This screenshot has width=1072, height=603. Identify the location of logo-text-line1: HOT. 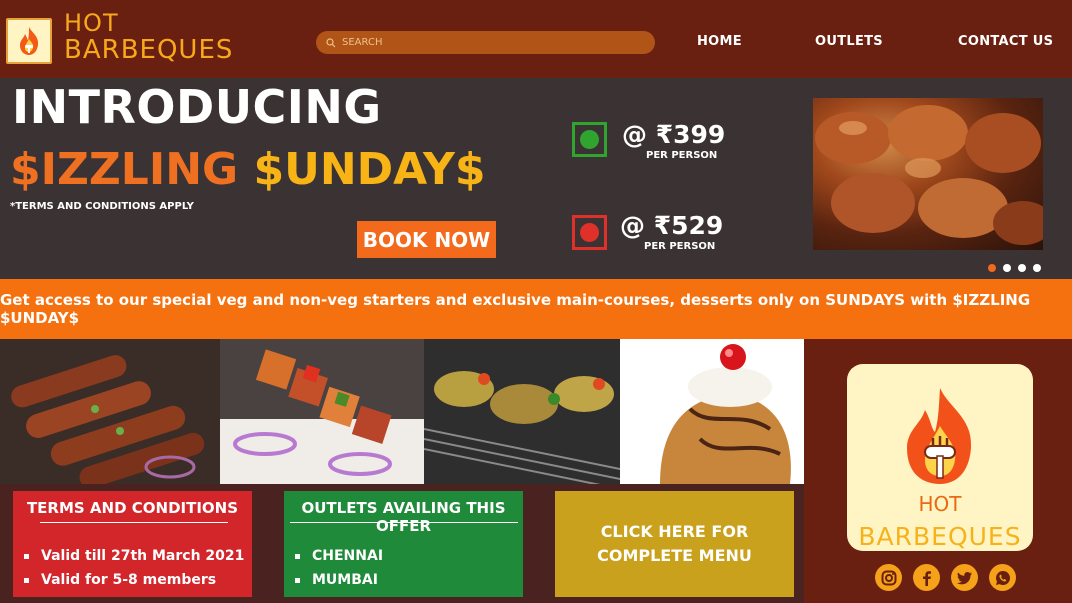
(940, 504).